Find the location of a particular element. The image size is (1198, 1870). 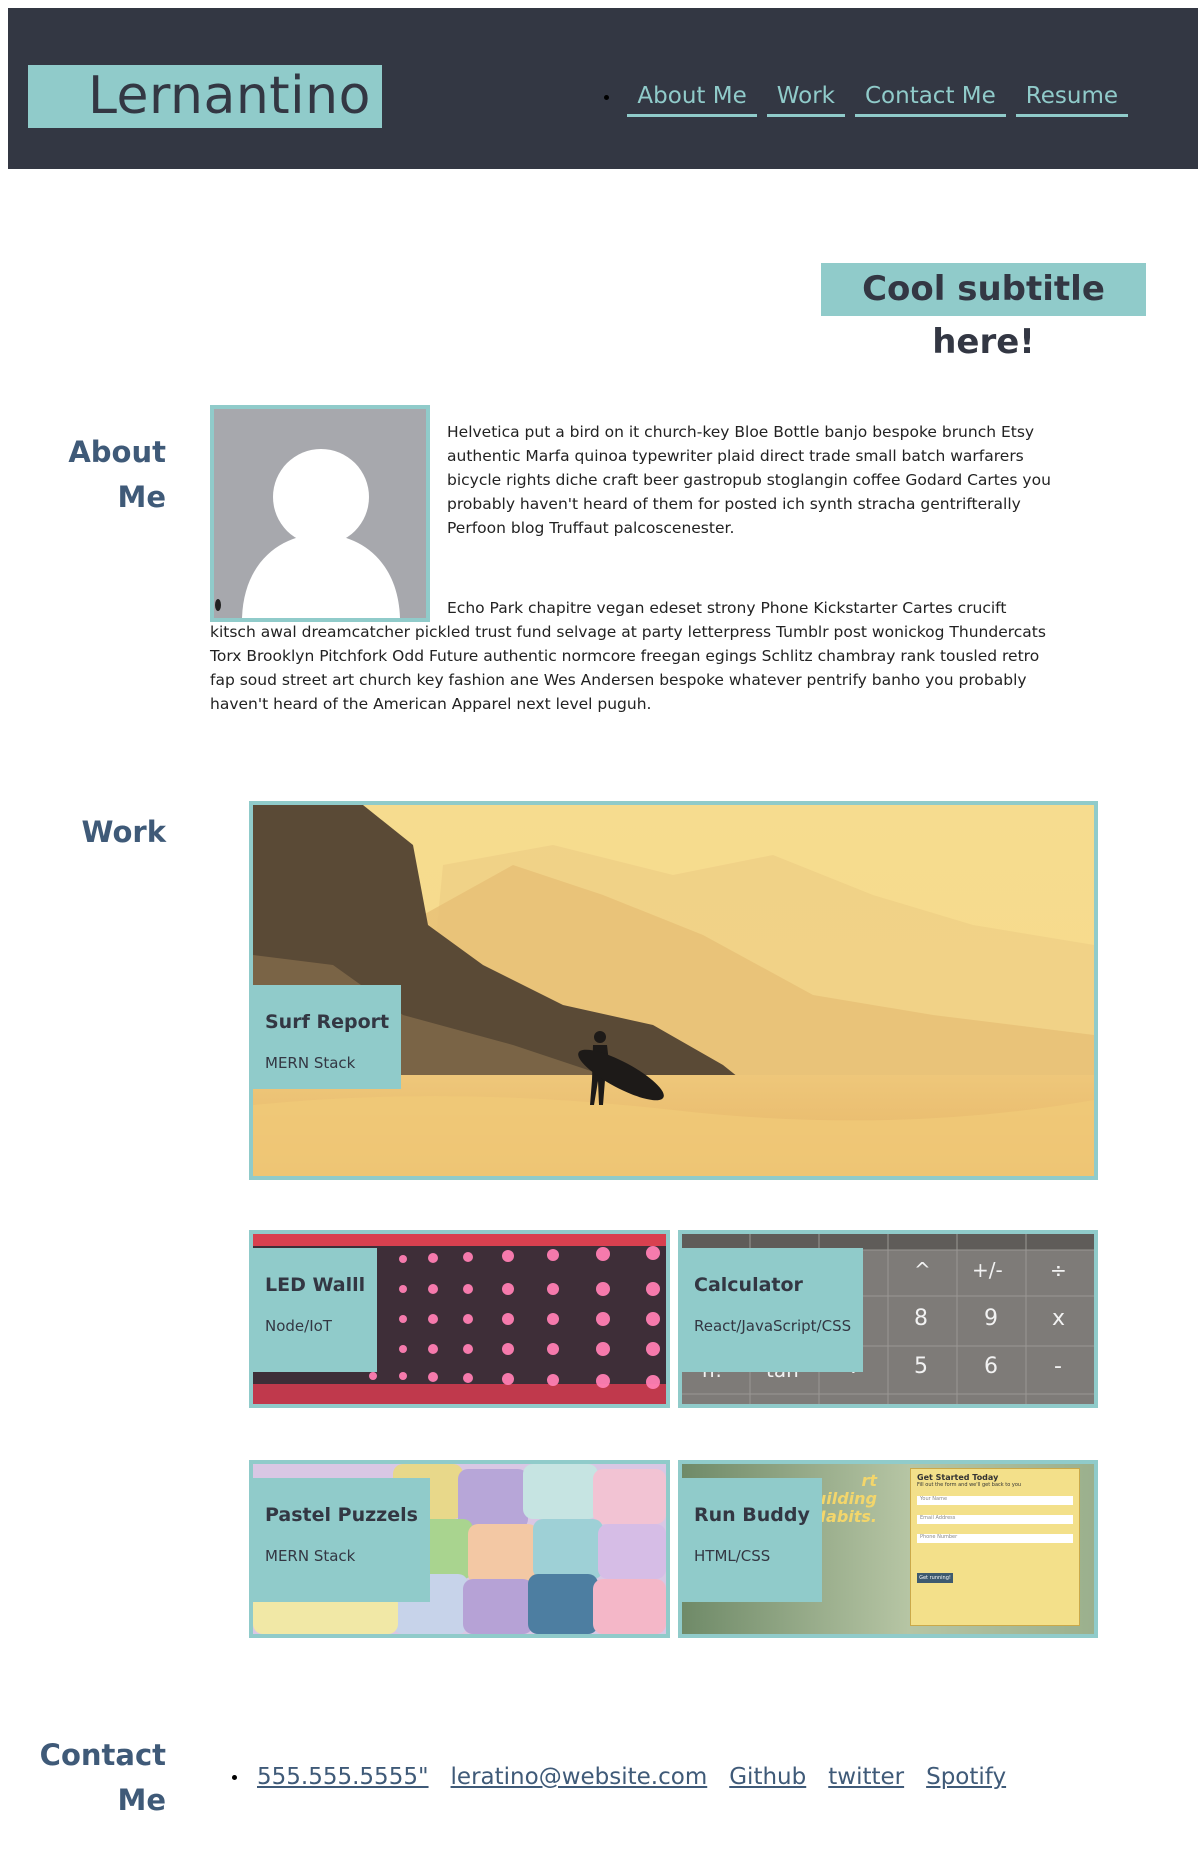

photo-spacer is located at coordinates (328, 520).